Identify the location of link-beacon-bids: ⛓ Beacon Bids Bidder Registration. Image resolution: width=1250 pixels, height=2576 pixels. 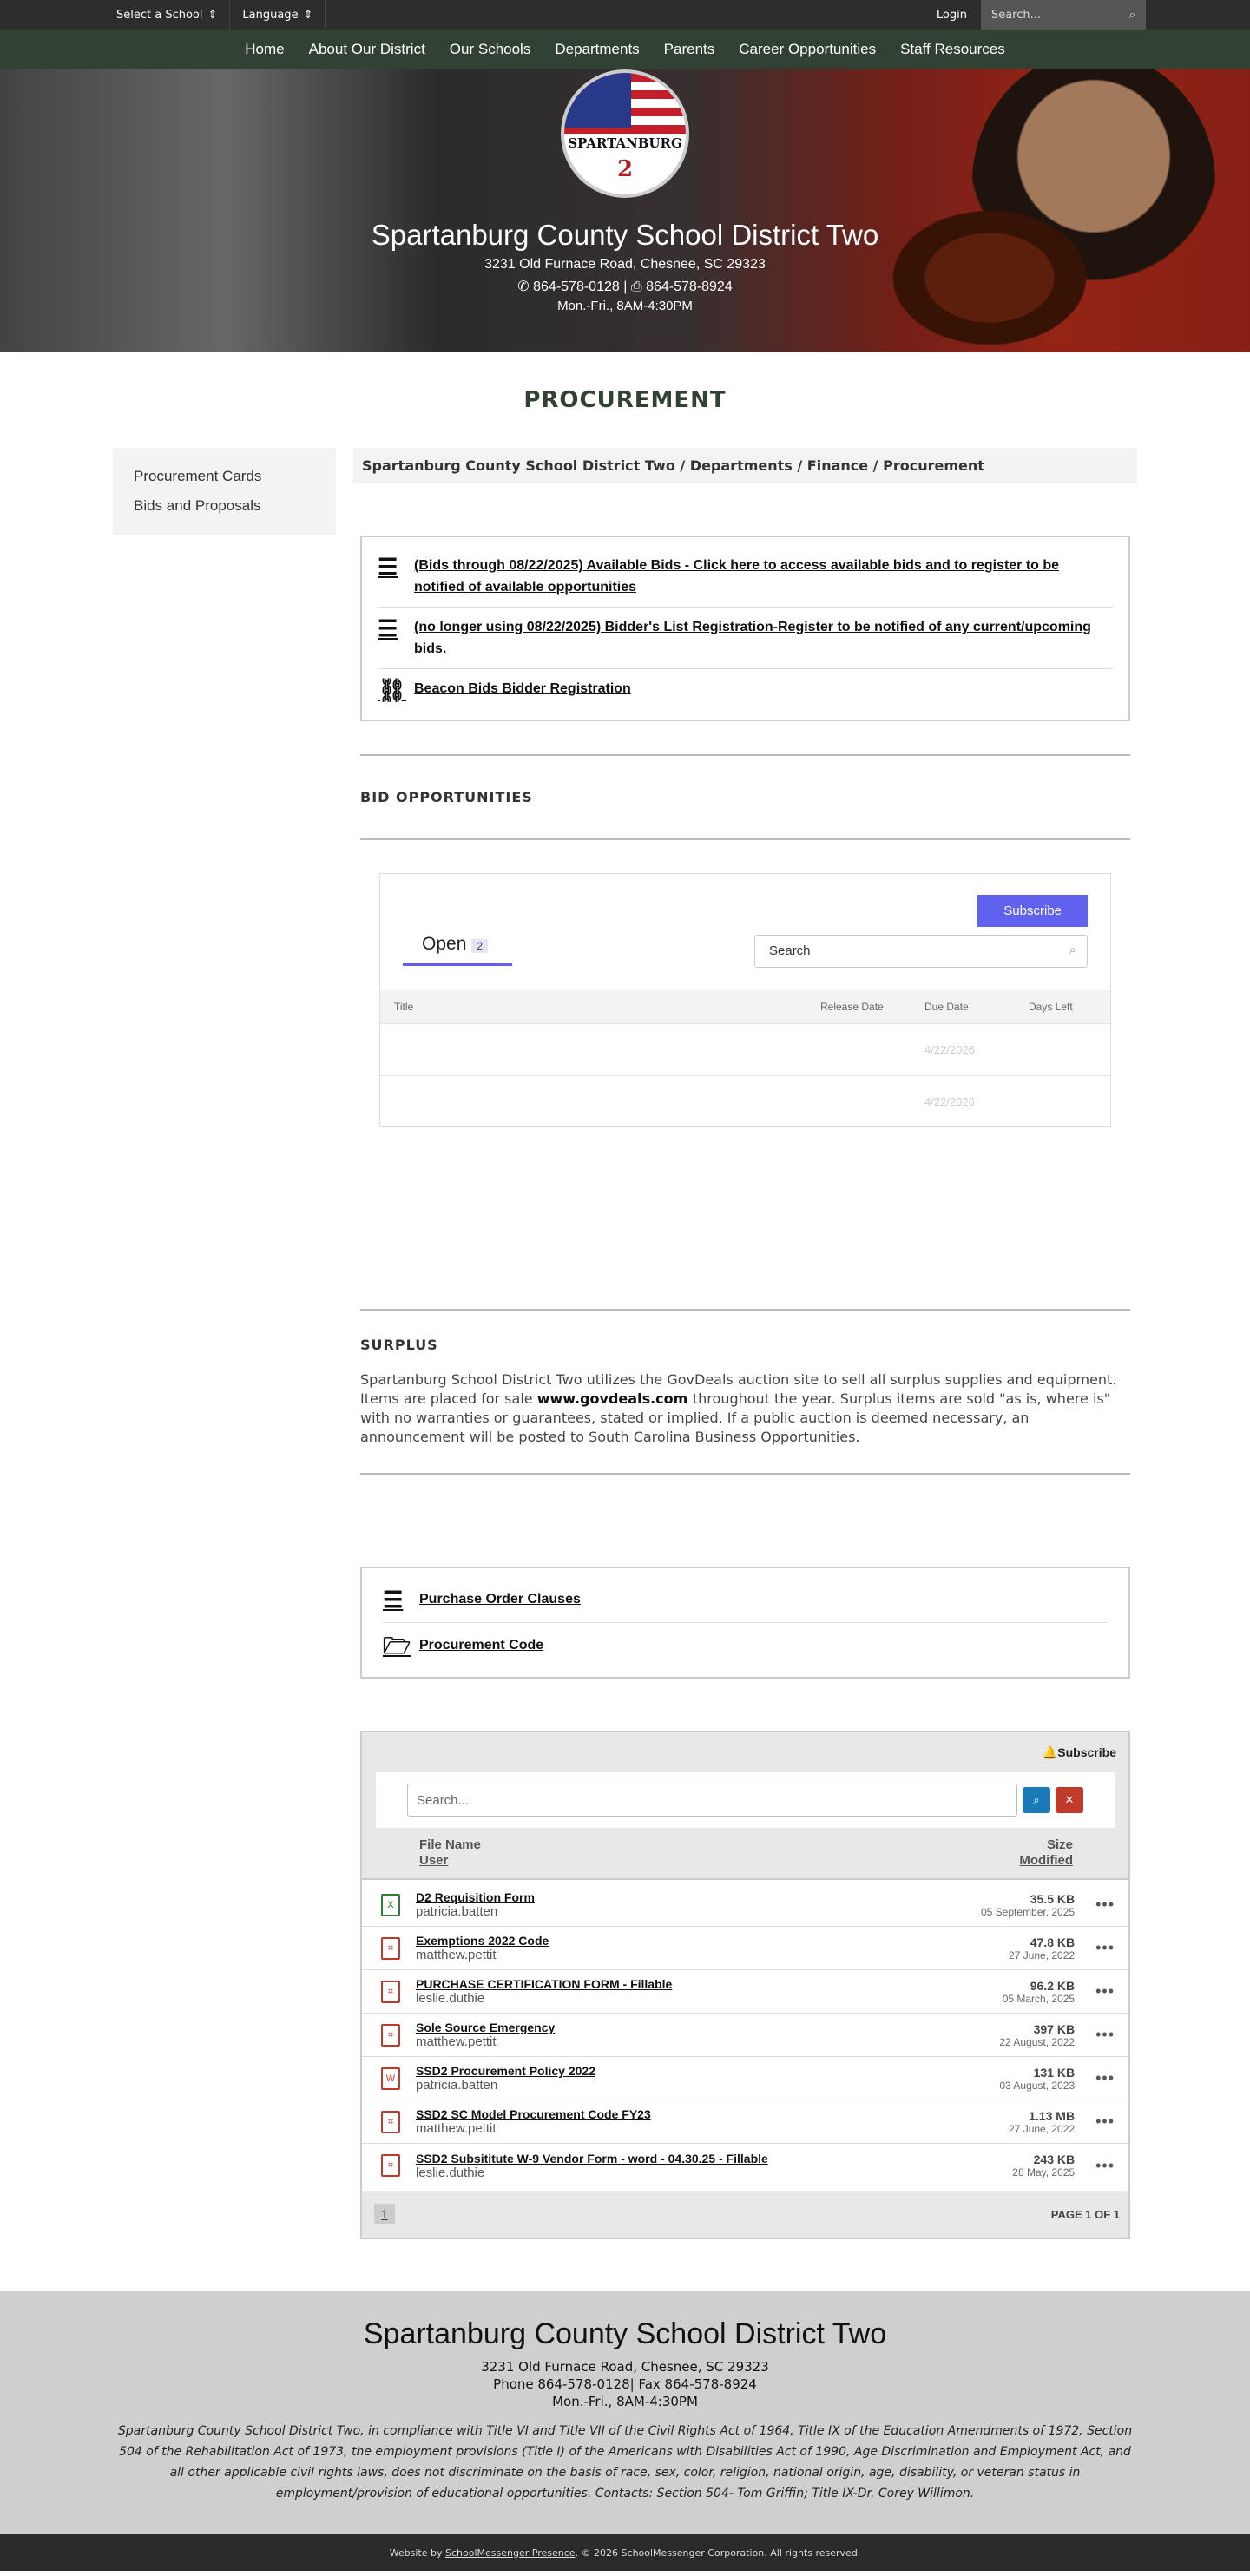
(745, 690).